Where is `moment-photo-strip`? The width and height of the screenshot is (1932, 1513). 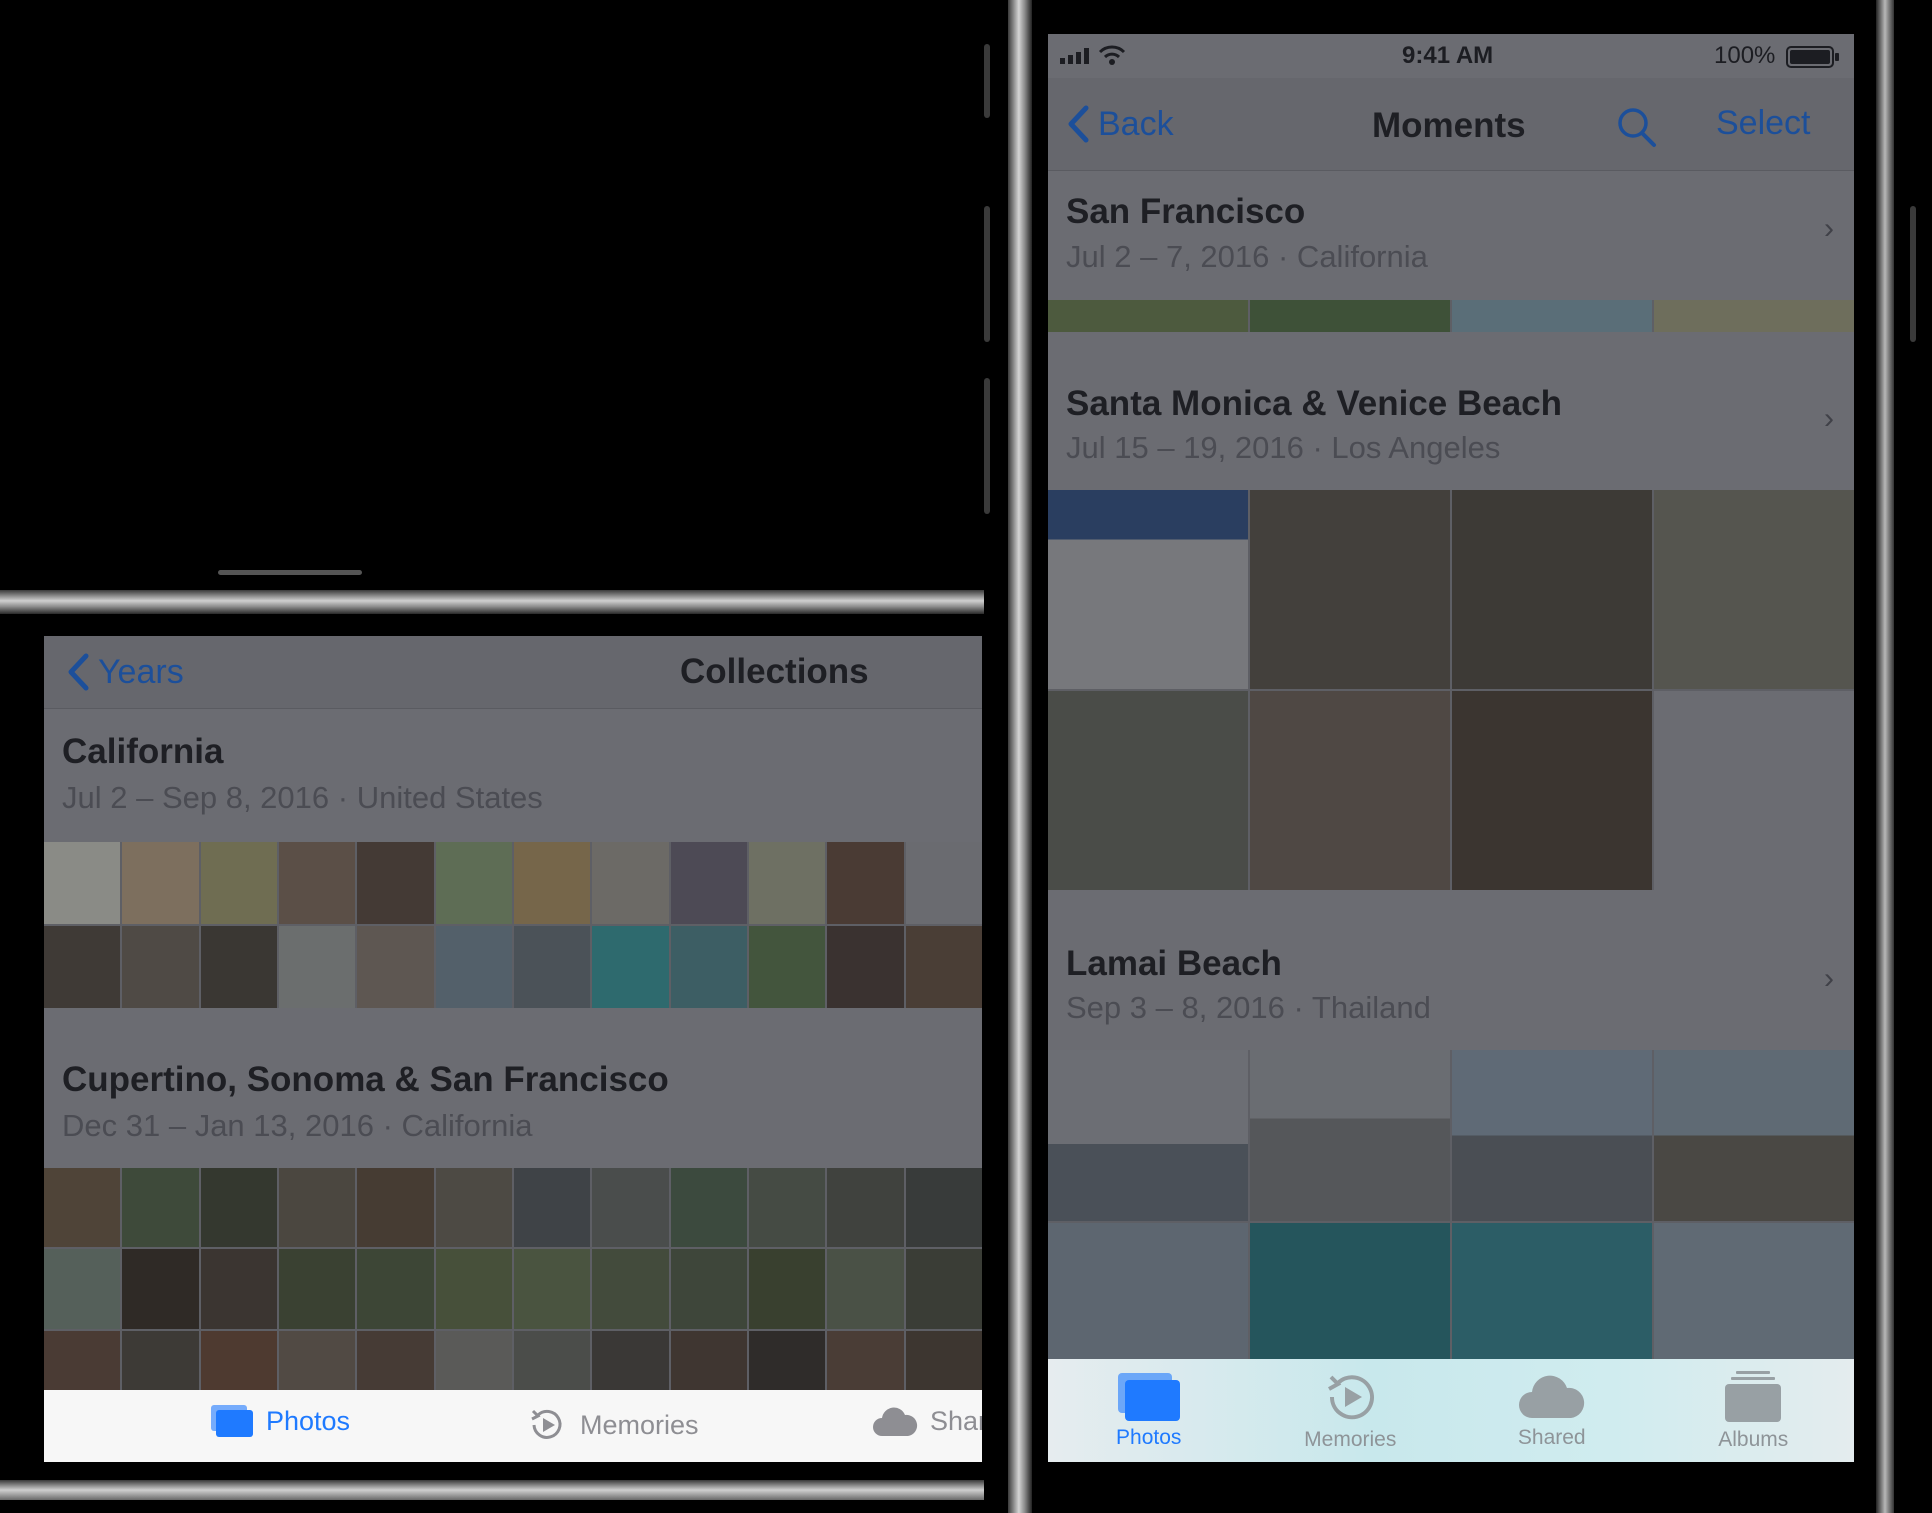 moment-photo-strip is located at coordinates (1451, 316).